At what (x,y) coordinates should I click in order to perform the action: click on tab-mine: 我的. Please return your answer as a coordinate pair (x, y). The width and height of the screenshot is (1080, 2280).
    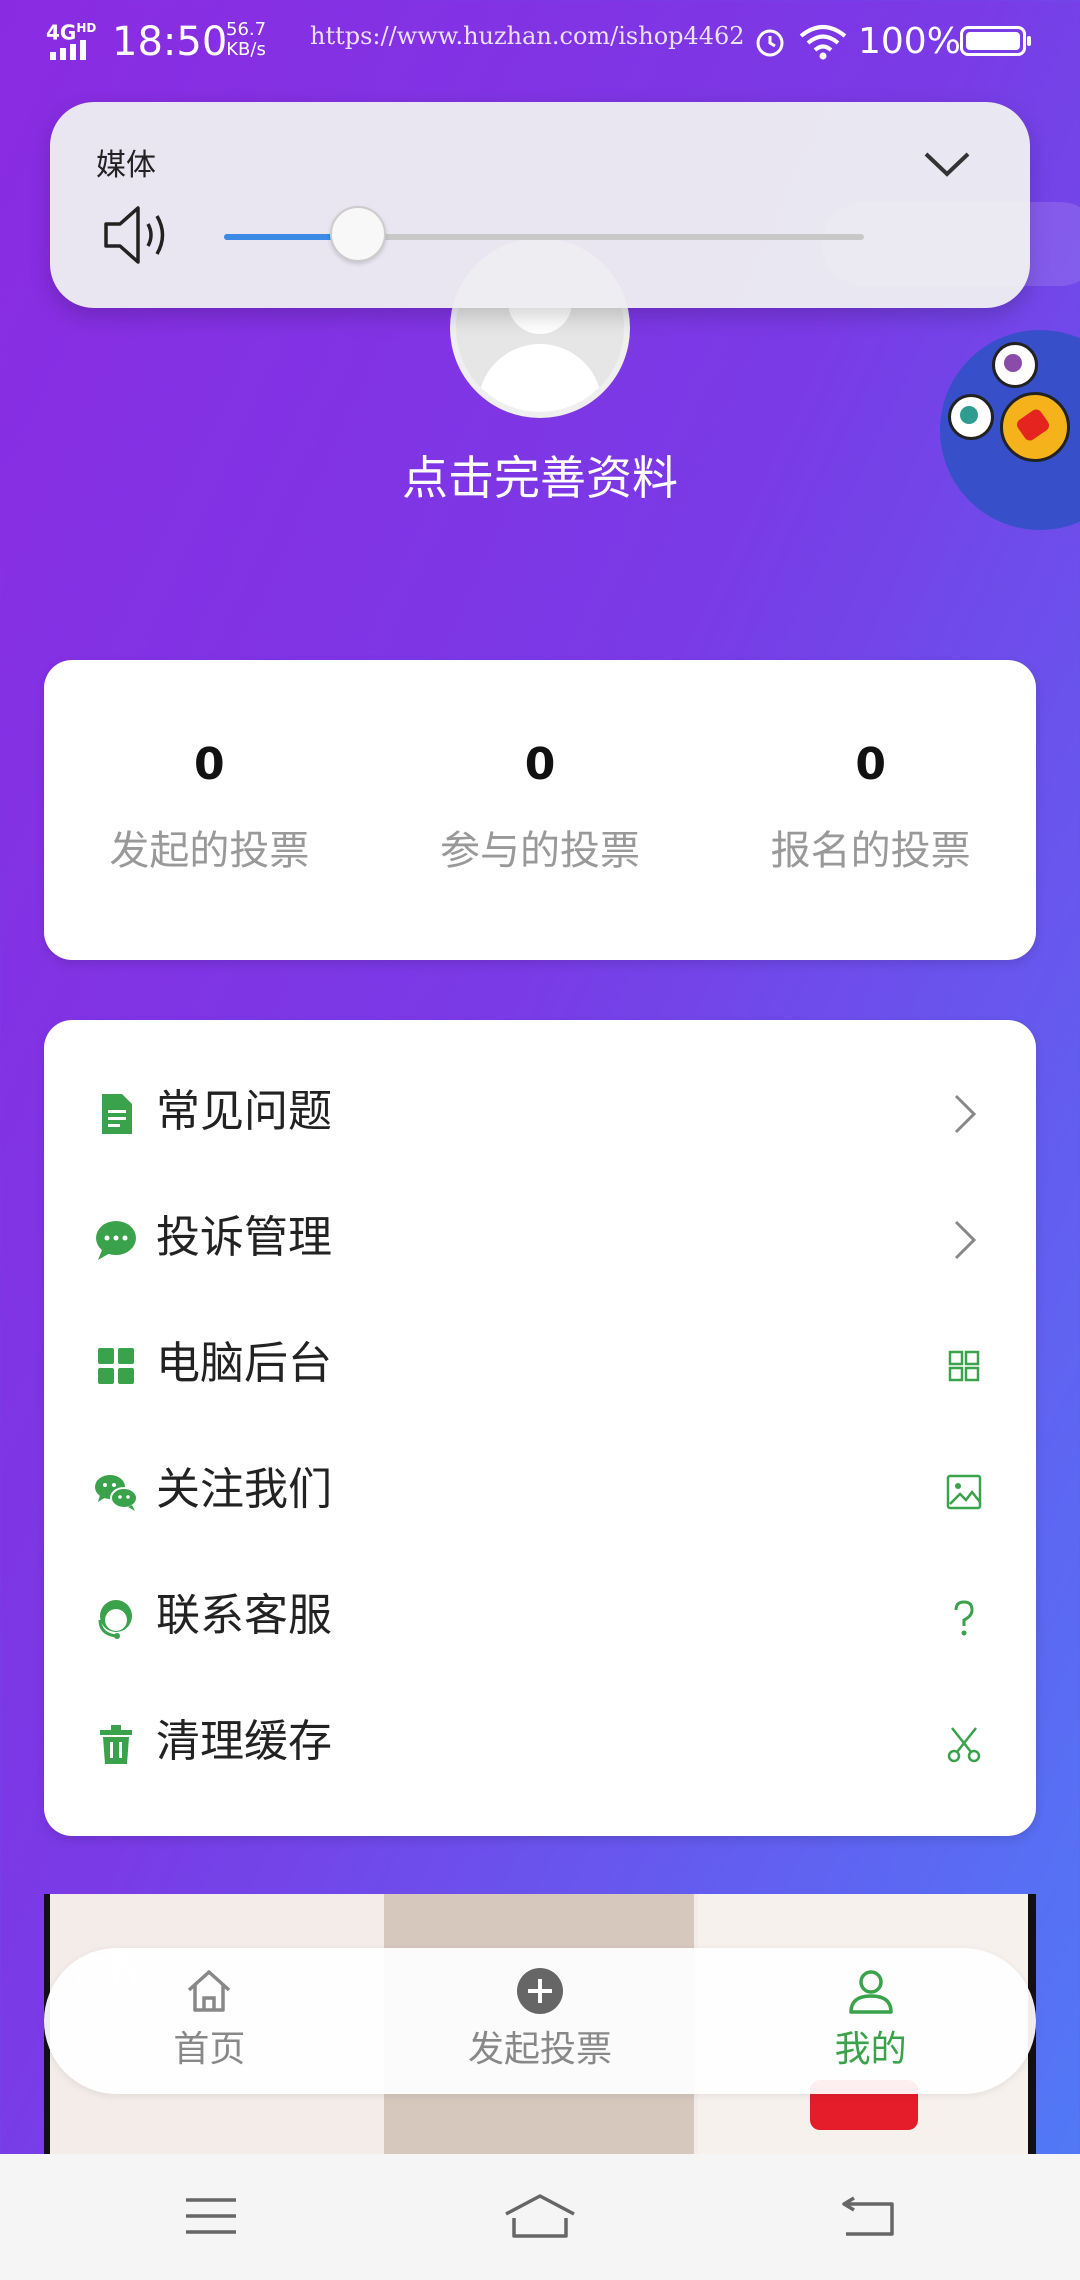
    Looking at the image, I should click on (870, 2021).